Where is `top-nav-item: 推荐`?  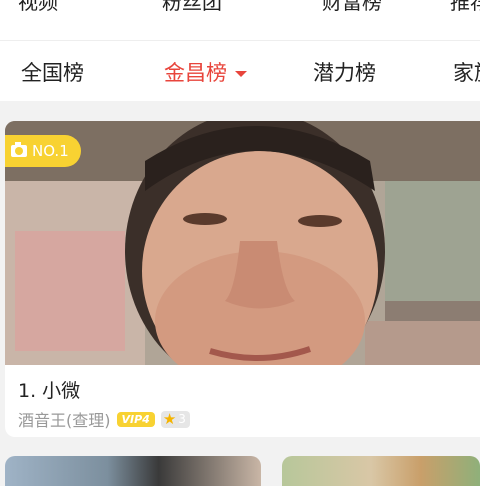 top-nav-item: 推荐 is located at coordinates (465, 7).